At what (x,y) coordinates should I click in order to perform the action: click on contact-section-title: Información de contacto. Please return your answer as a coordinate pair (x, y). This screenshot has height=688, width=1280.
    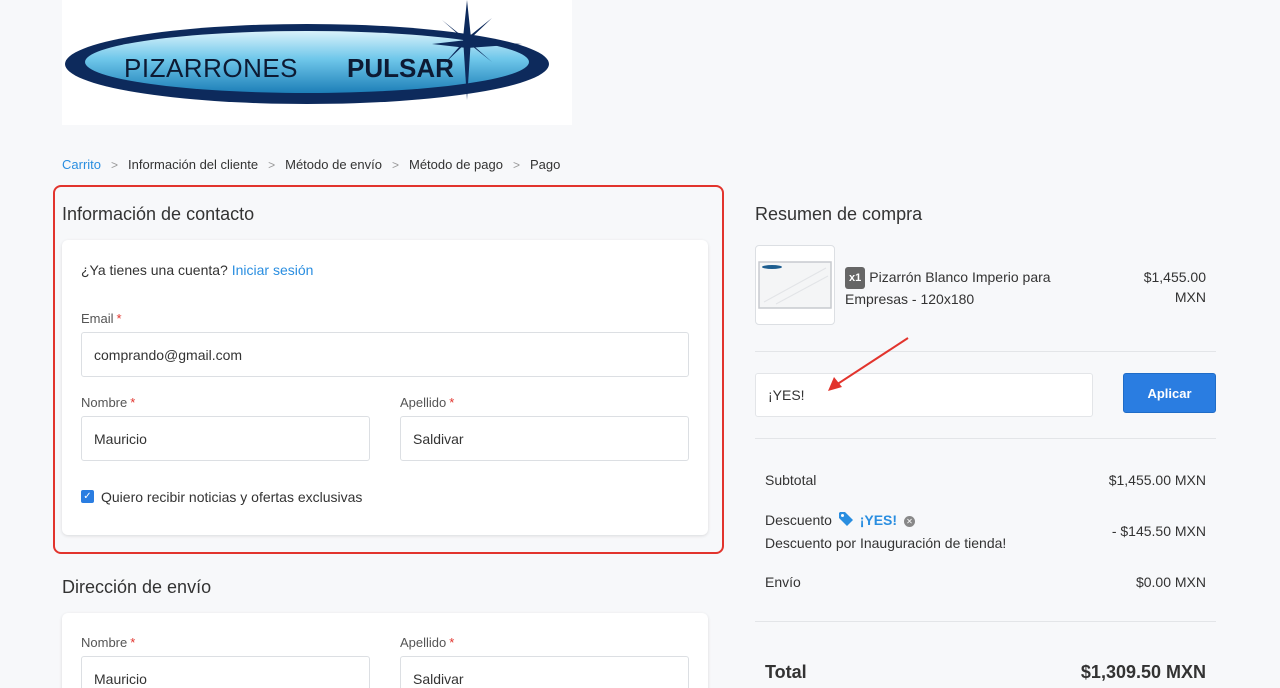
    Looking at the image, I should click on (158, 214).